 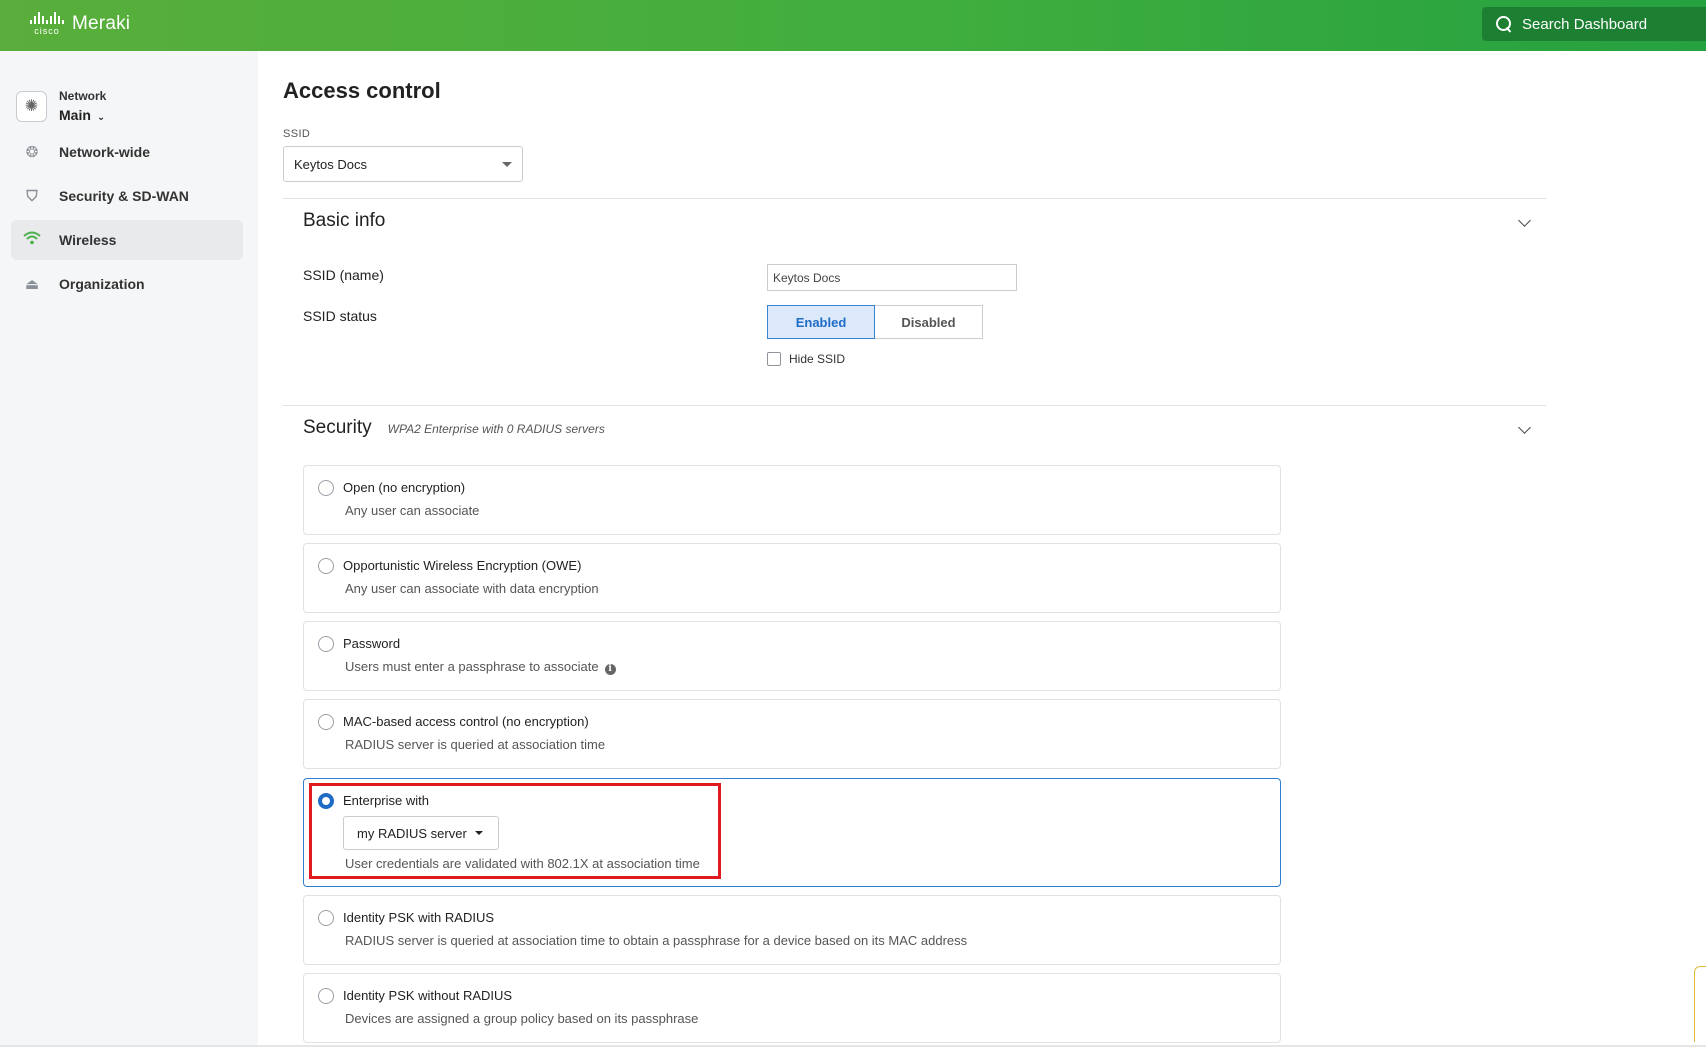 What do you see at coordinates (466, 721) in the screenshot?
I see `option-title: MAC-based access control (no encryption)` at bounding box center [466, 721].